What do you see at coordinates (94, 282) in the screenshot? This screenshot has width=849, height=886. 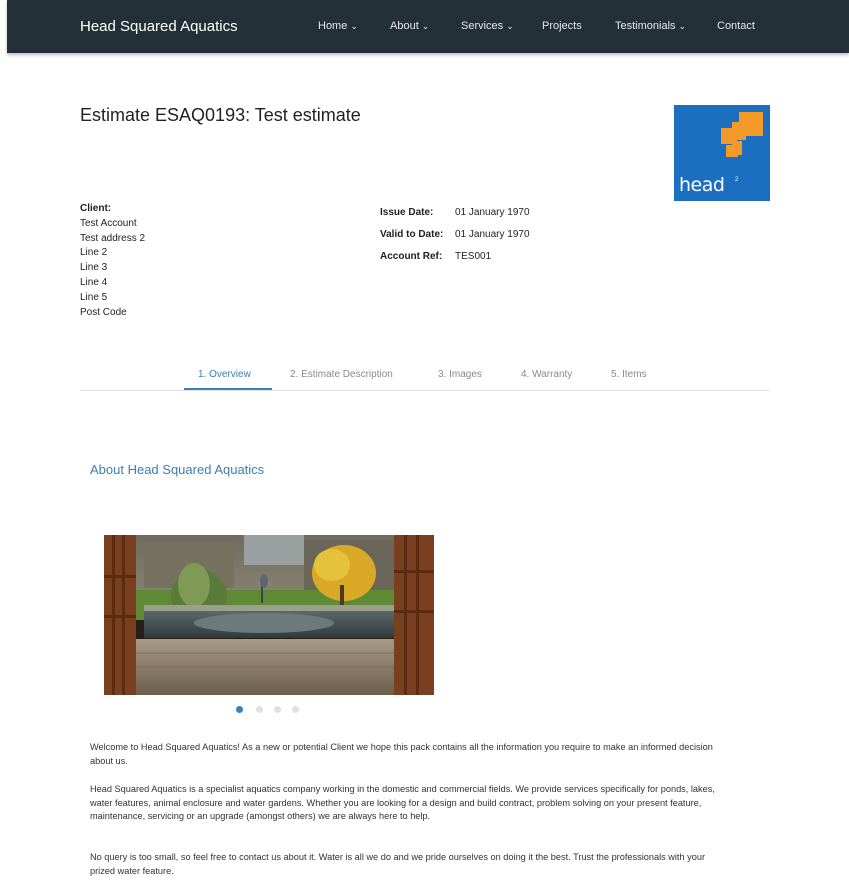 I see `client-line: Line 4` at bounding box center [94, 282].